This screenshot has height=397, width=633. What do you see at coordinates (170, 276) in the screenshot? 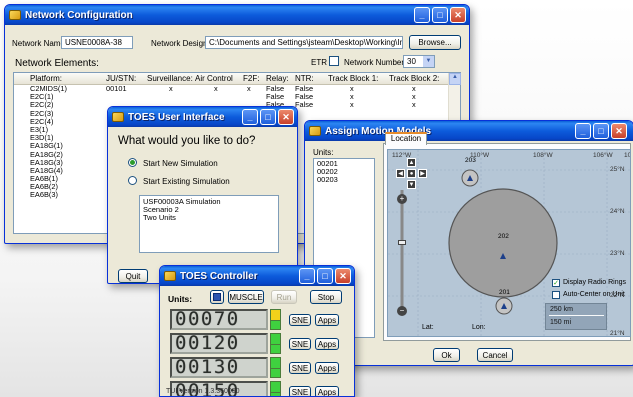
I see `app-icon` at bounding box center [170, 276].